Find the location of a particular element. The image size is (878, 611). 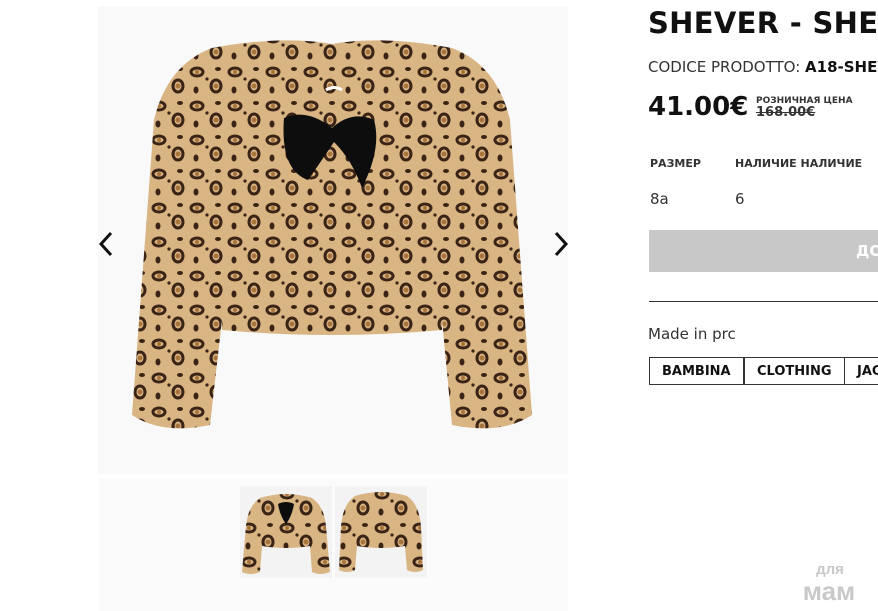

watermark-line-2: мам is located at coordinates (829, 590).